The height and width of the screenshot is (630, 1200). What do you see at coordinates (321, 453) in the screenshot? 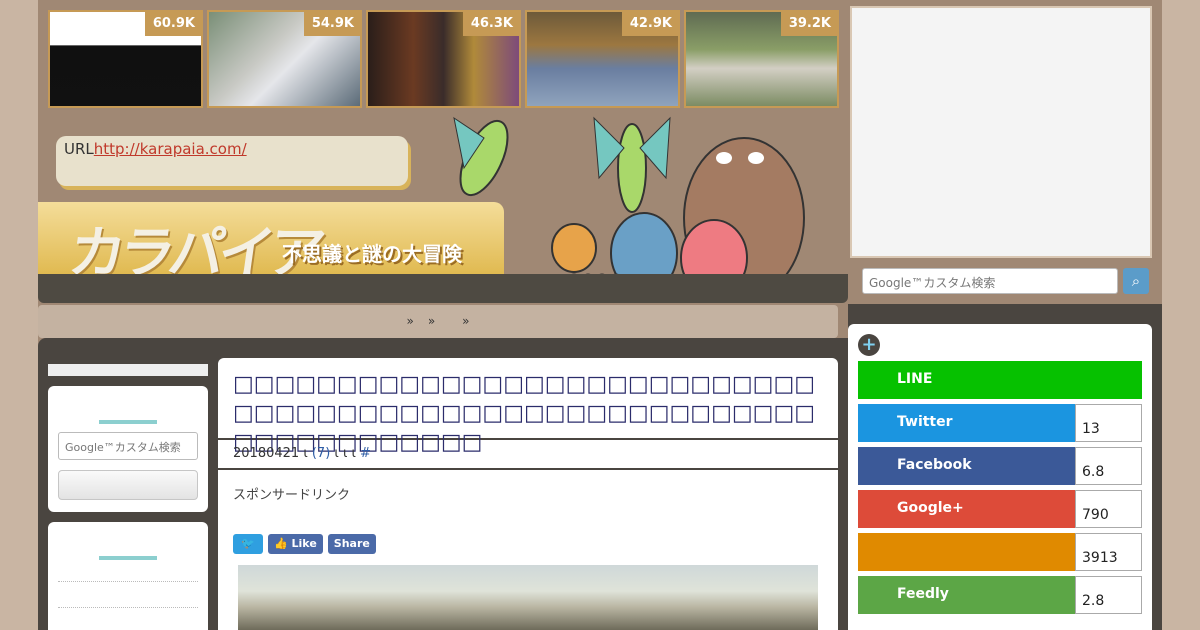
I see `comment-count-link: (7)` at bounding box center [321, 453].